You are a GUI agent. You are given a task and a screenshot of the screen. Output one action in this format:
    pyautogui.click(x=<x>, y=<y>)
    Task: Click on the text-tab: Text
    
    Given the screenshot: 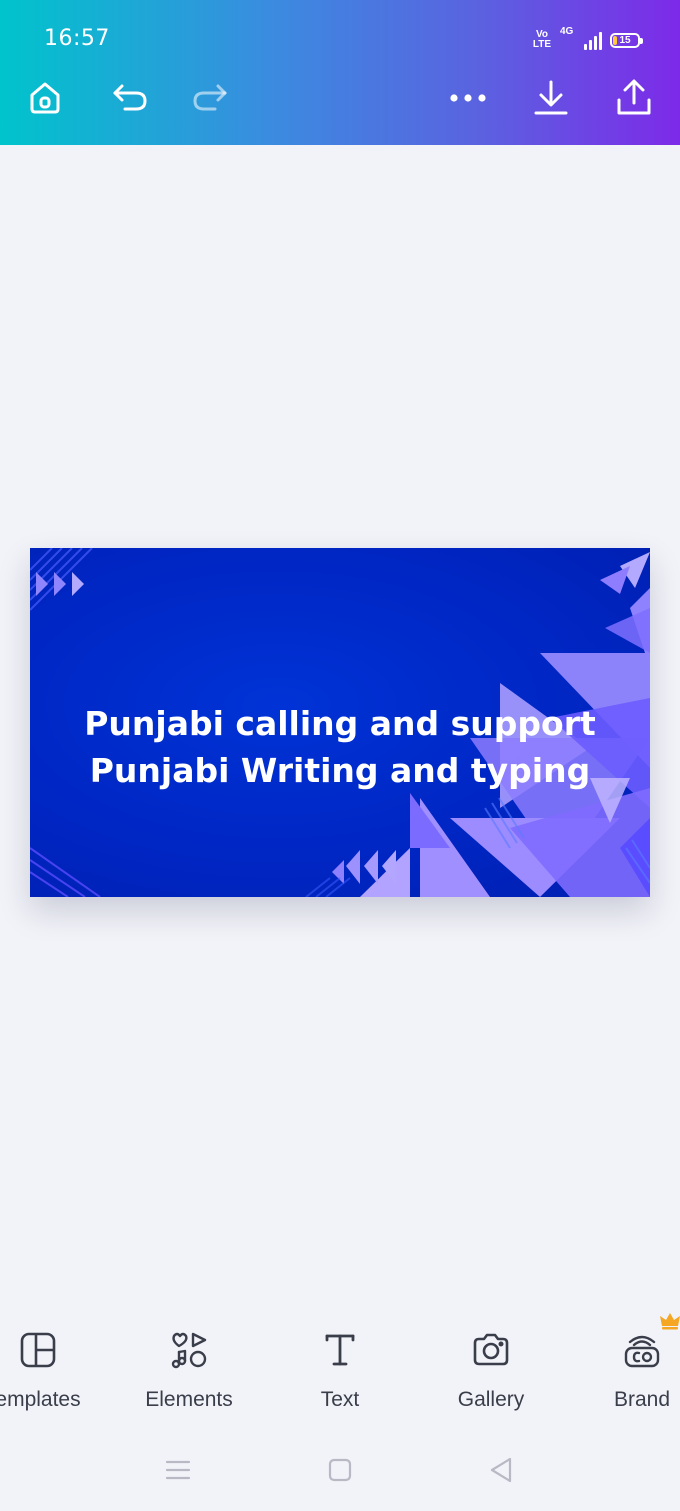 What is the action you would take?
    pyautogui.click(x=340, y=1370)
    